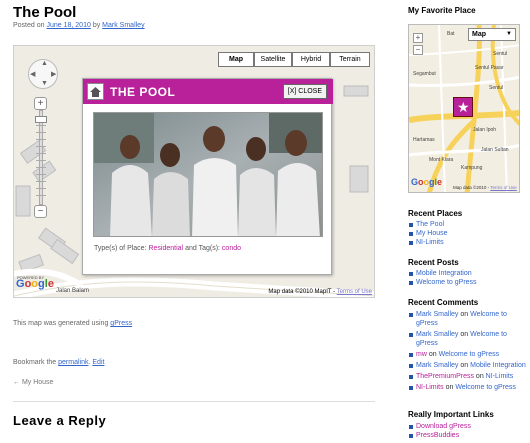  What do you see at coordinates (437, 435) in the screenshot?
I see `pressbuddies-link: PressBuddies` at bounding box center [437, 435].